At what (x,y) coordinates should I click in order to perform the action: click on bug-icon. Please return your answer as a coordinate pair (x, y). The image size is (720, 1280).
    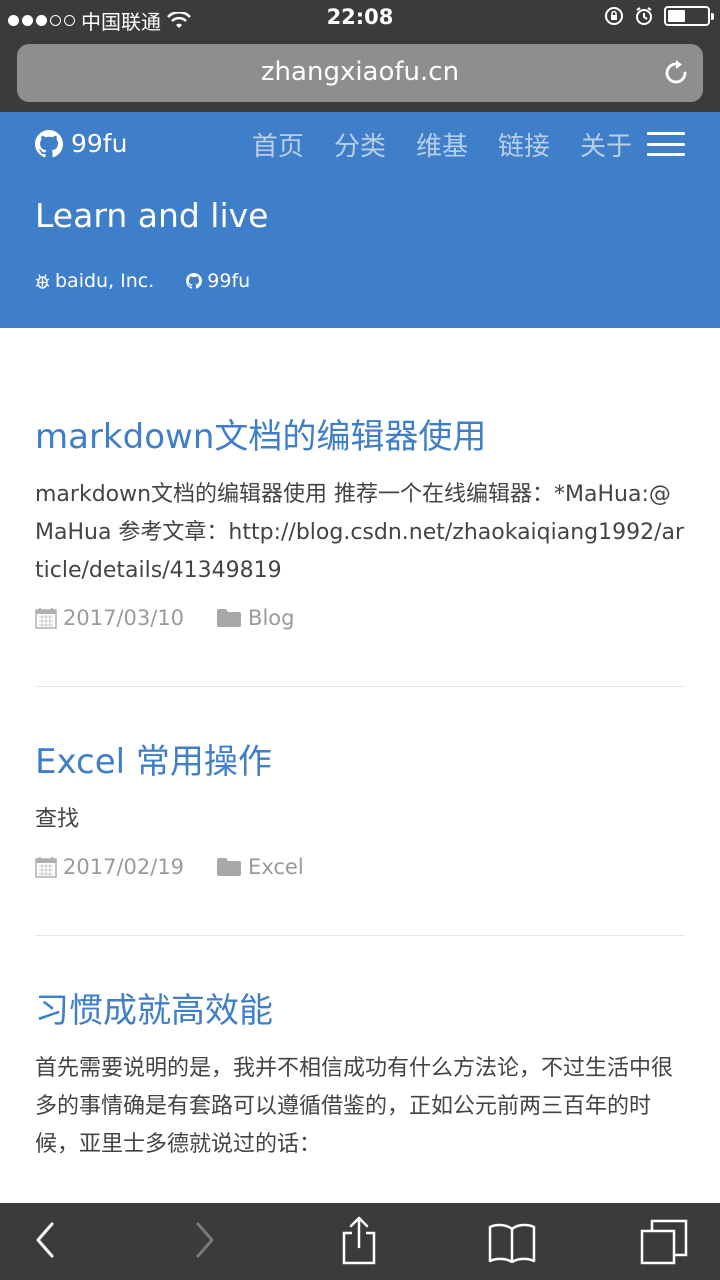
    Looking at the image, I should click on (42, 281).